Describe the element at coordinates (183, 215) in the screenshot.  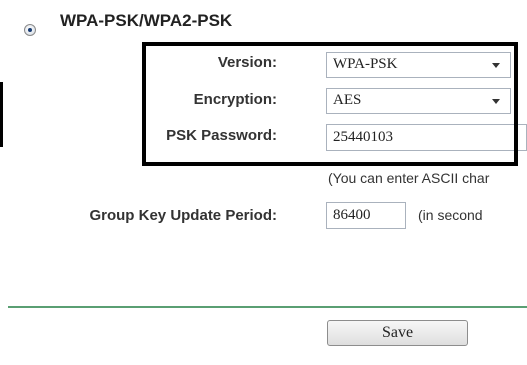
I see `group-key-label: Group Key Update Period:` at that location.